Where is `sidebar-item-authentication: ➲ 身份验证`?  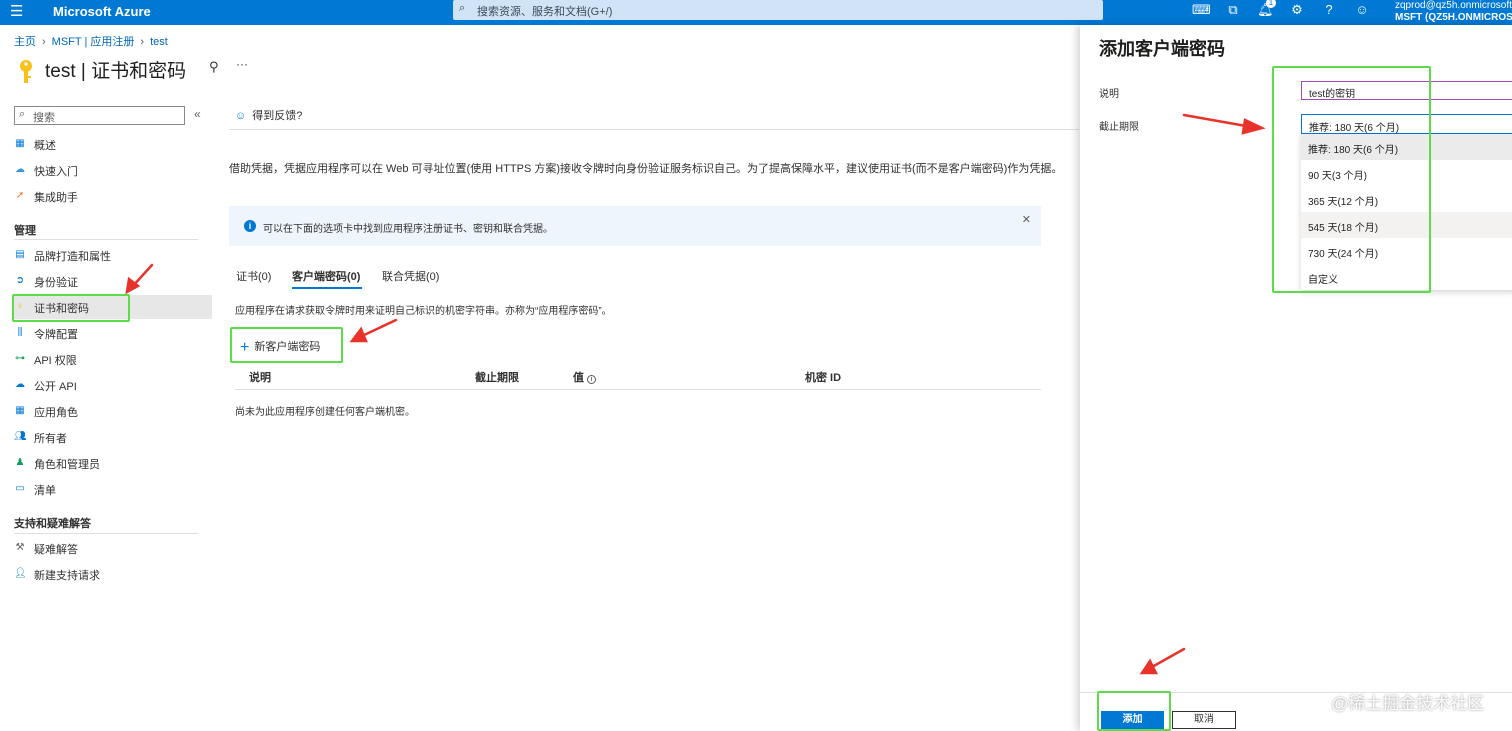 sidebar-item-authentication: ➲ 身份验证 is located at coordinates (112, 281).